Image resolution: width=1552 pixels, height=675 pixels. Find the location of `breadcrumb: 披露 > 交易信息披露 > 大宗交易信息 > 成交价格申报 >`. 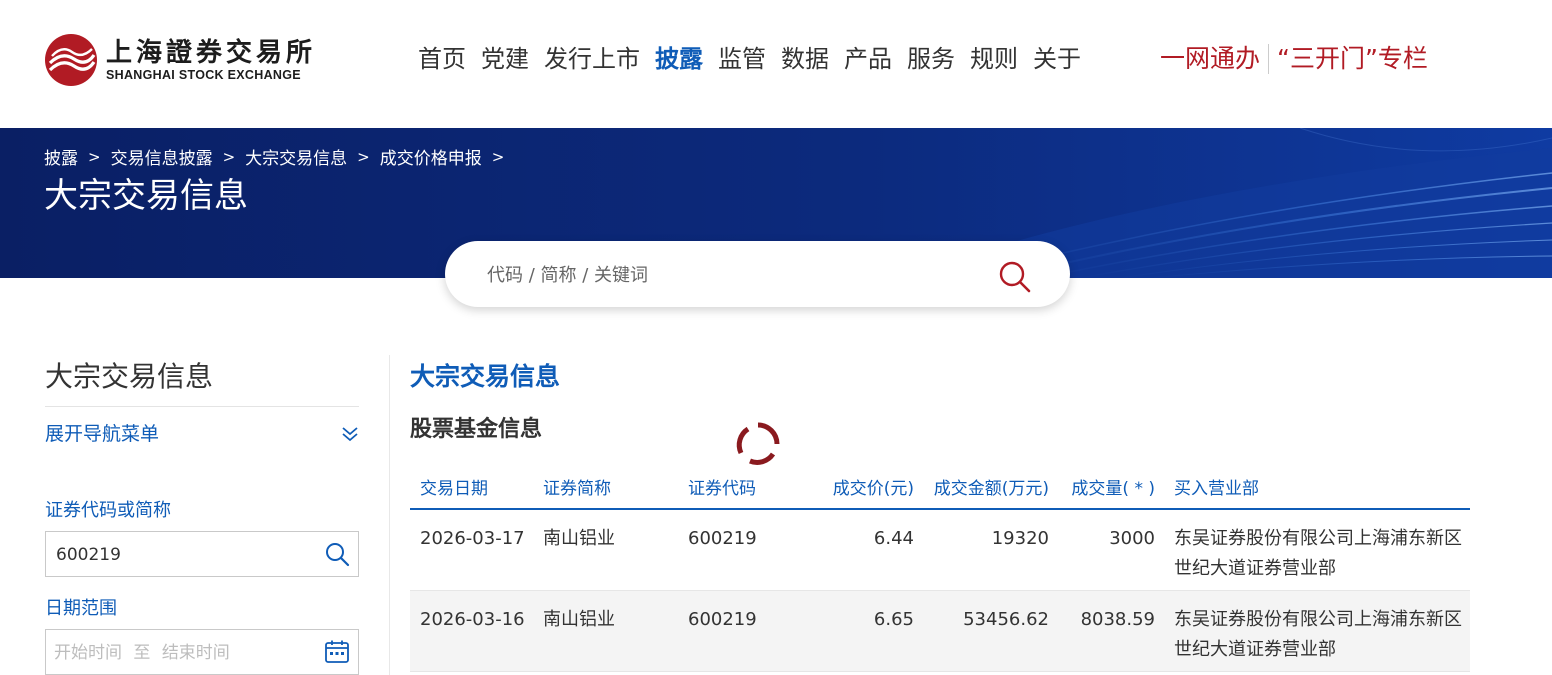

breadcrumb: 披露 > 交易信息披露 > 大宗交易信息 > 成交价格申报 > is located at coordinates (279, 157).